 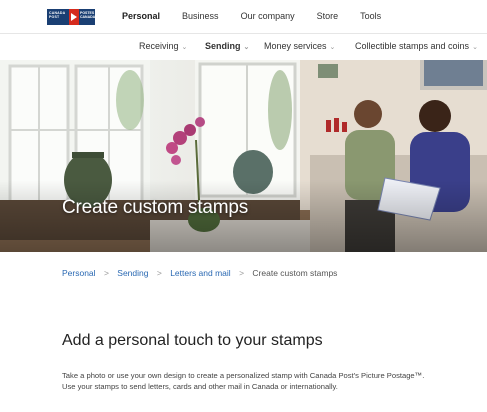 I want to click on breadcrumb-link-sending: Sending, so click(x=132, y=273).